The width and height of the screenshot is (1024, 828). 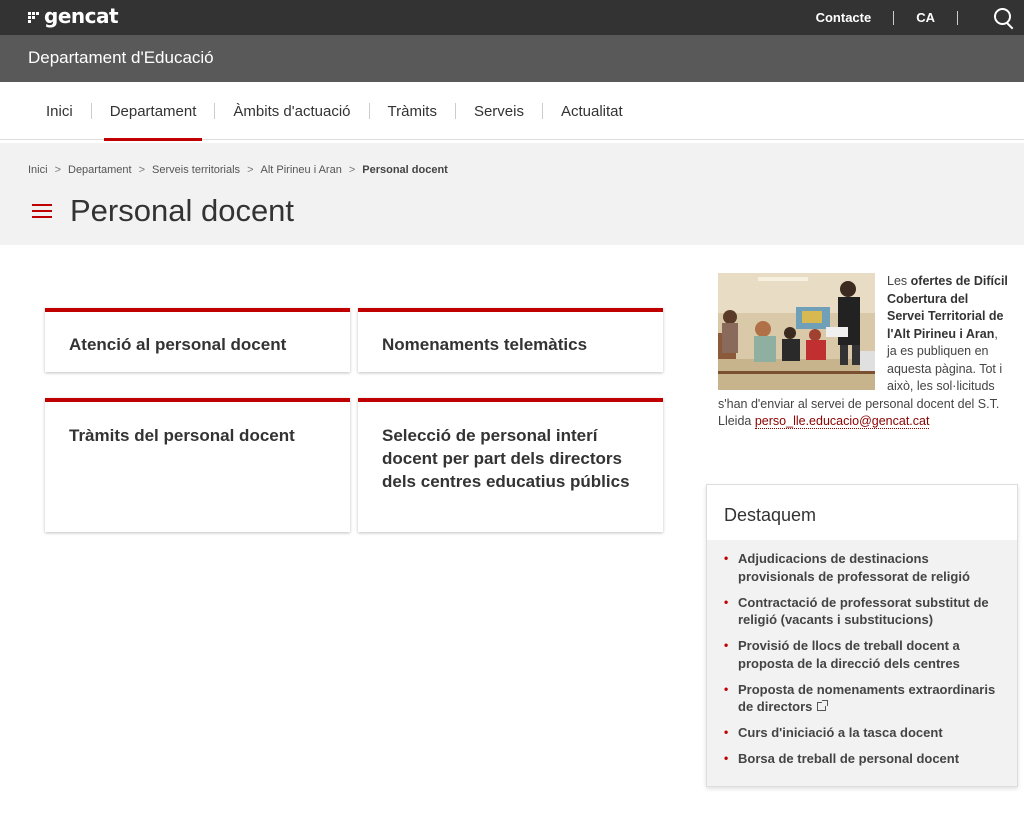 I want to click on breadcrumb-item: Serveis territorials, so click(x=196, y=170).